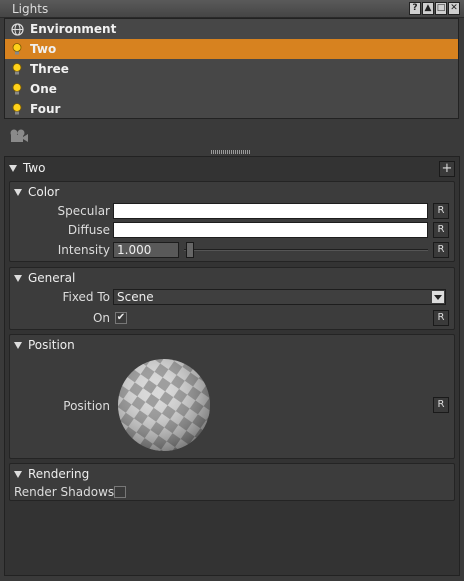 This screenshot has width=464, height=581. What do you see at coordinates (231, 152) in the screenshot?
I see `resize-grip` at bounding box center [231, 152].